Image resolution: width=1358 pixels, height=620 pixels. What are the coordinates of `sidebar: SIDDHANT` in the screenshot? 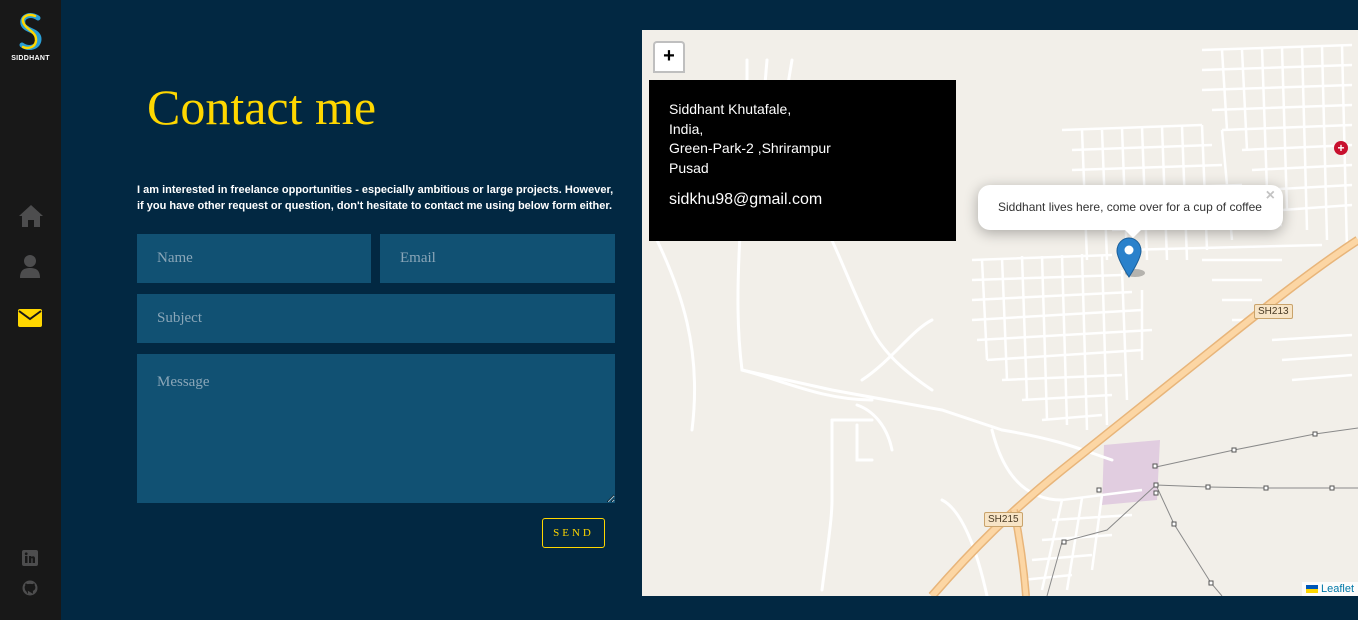 It's located at (30, 310).